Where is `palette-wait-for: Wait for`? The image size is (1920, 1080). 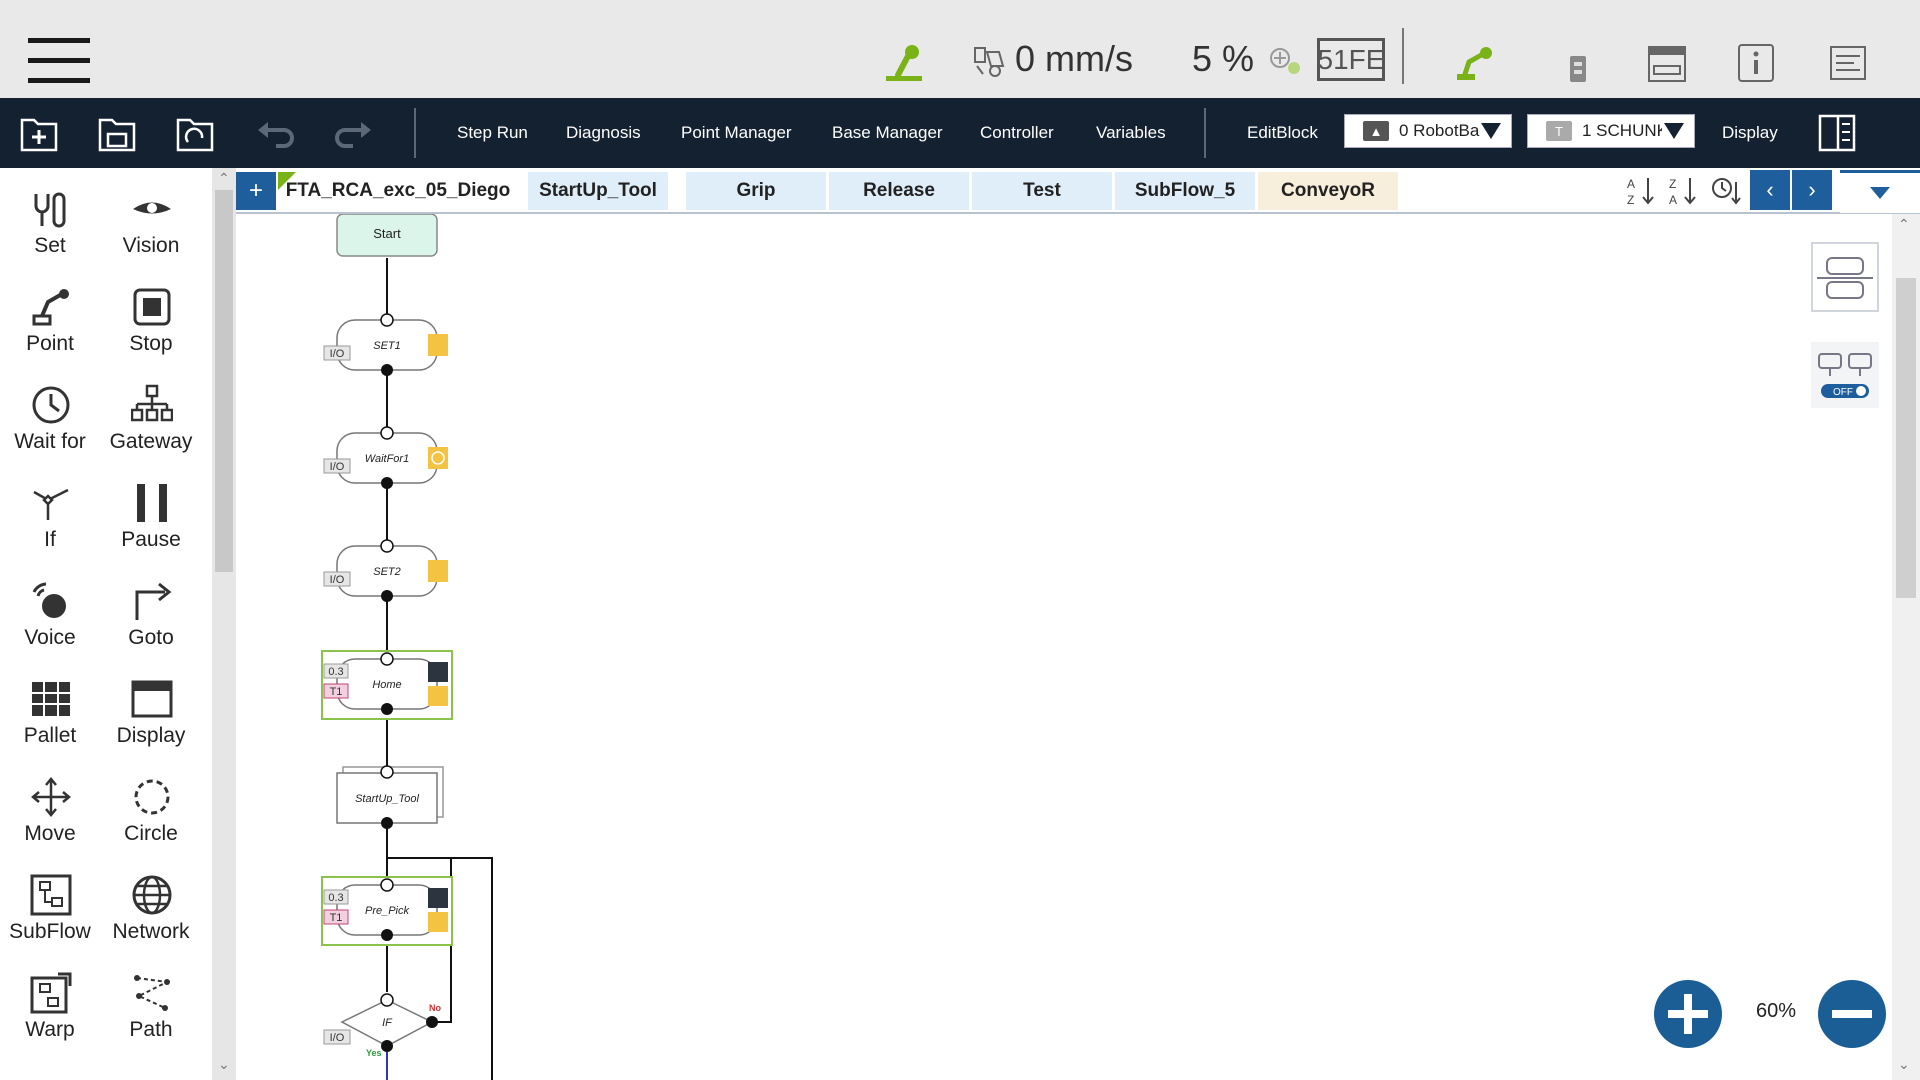
palette-wait-for: Wait for is located at coordinates (50, 413).